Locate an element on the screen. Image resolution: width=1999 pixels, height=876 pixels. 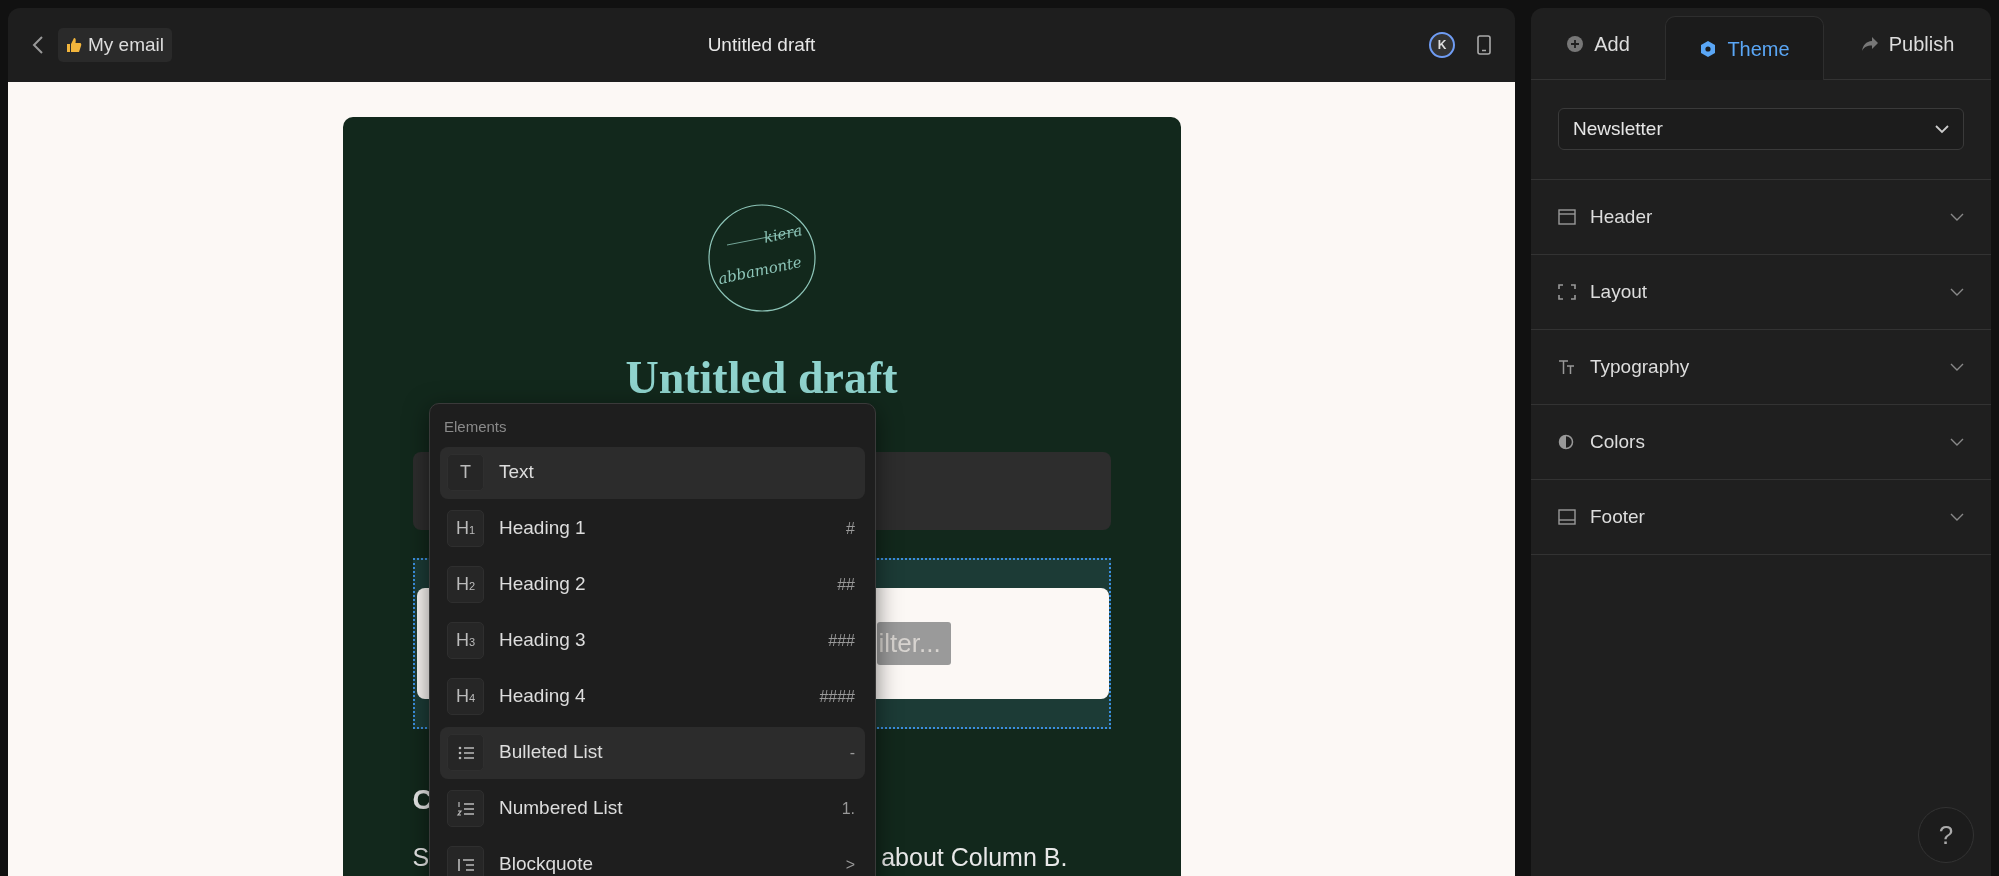
footer-layout-icon is located at coordinates (1567, 517).